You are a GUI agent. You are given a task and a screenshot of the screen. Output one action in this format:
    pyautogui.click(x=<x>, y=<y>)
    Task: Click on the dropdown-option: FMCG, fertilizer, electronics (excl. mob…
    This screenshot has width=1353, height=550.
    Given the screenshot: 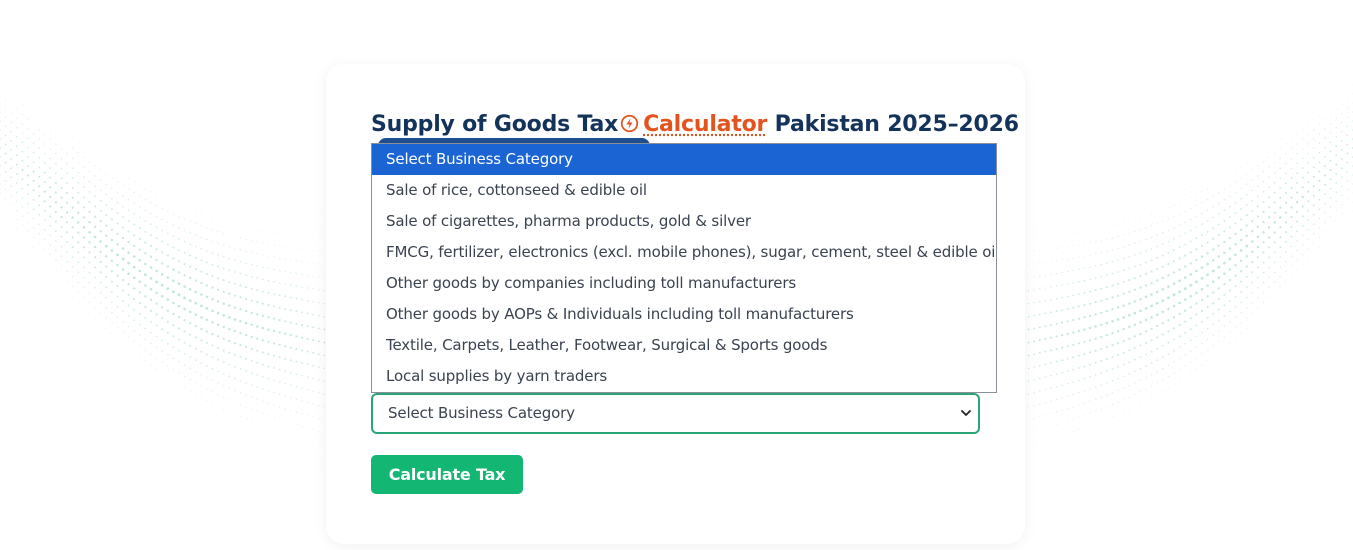 What is the action you would take?
    pyautogui.click(x=684, y=252)
    